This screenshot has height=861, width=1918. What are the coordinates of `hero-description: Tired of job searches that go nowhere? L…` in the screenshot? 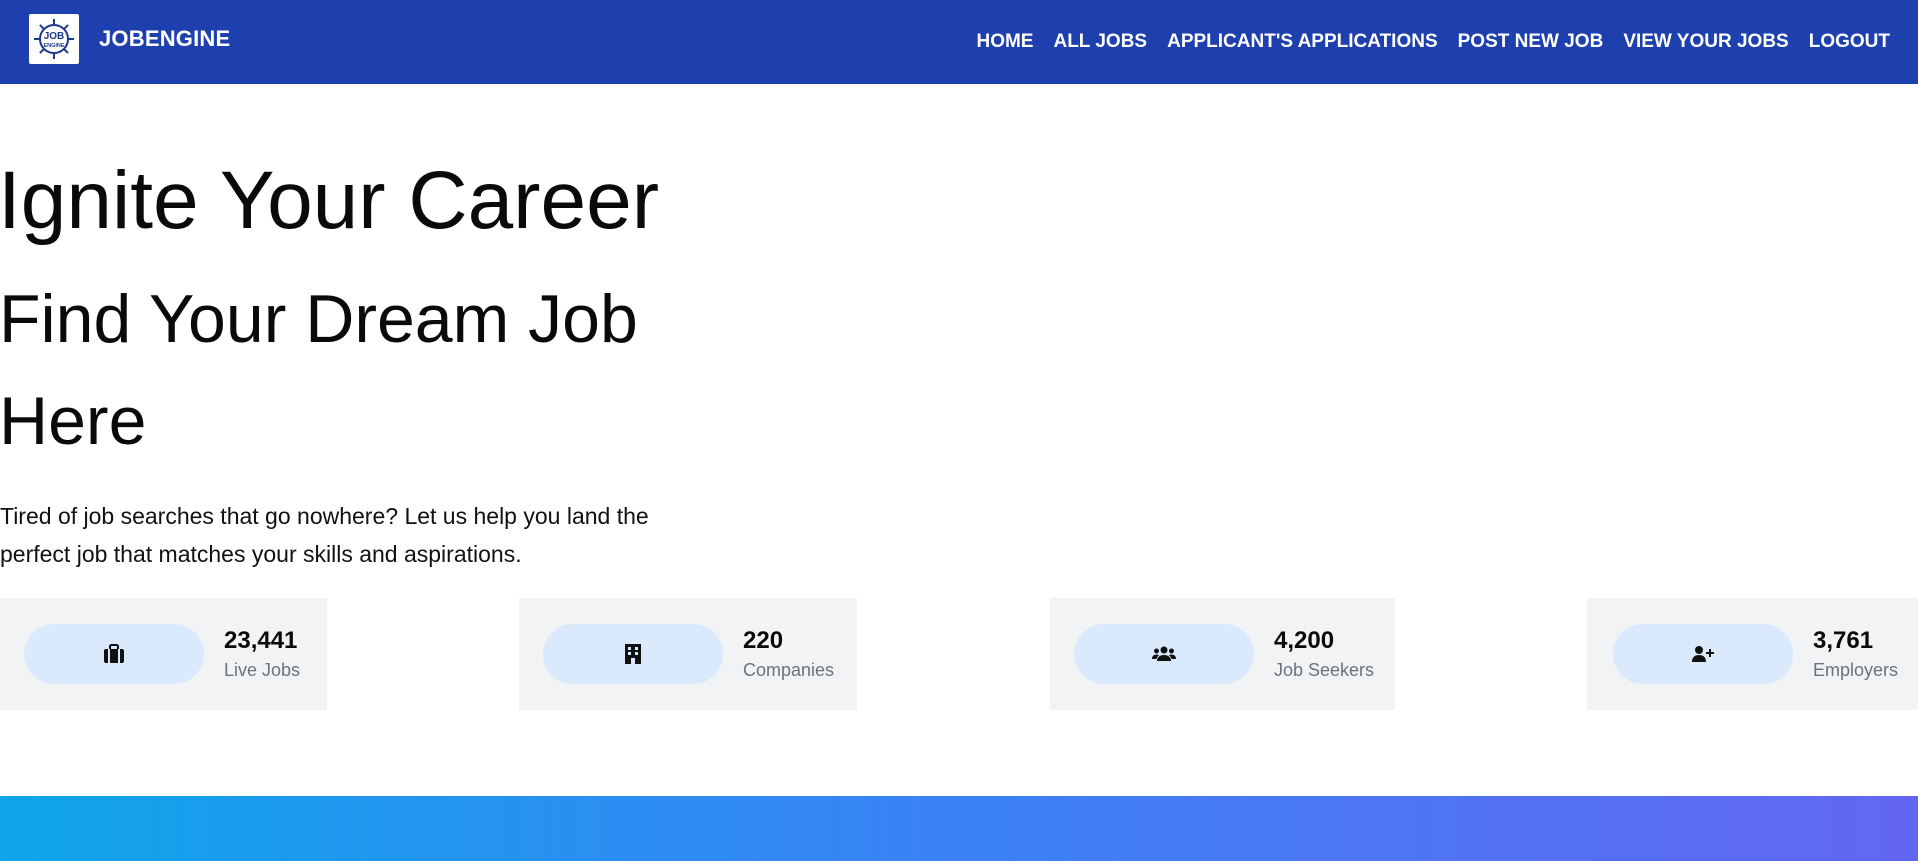 It's located at (324, 535).